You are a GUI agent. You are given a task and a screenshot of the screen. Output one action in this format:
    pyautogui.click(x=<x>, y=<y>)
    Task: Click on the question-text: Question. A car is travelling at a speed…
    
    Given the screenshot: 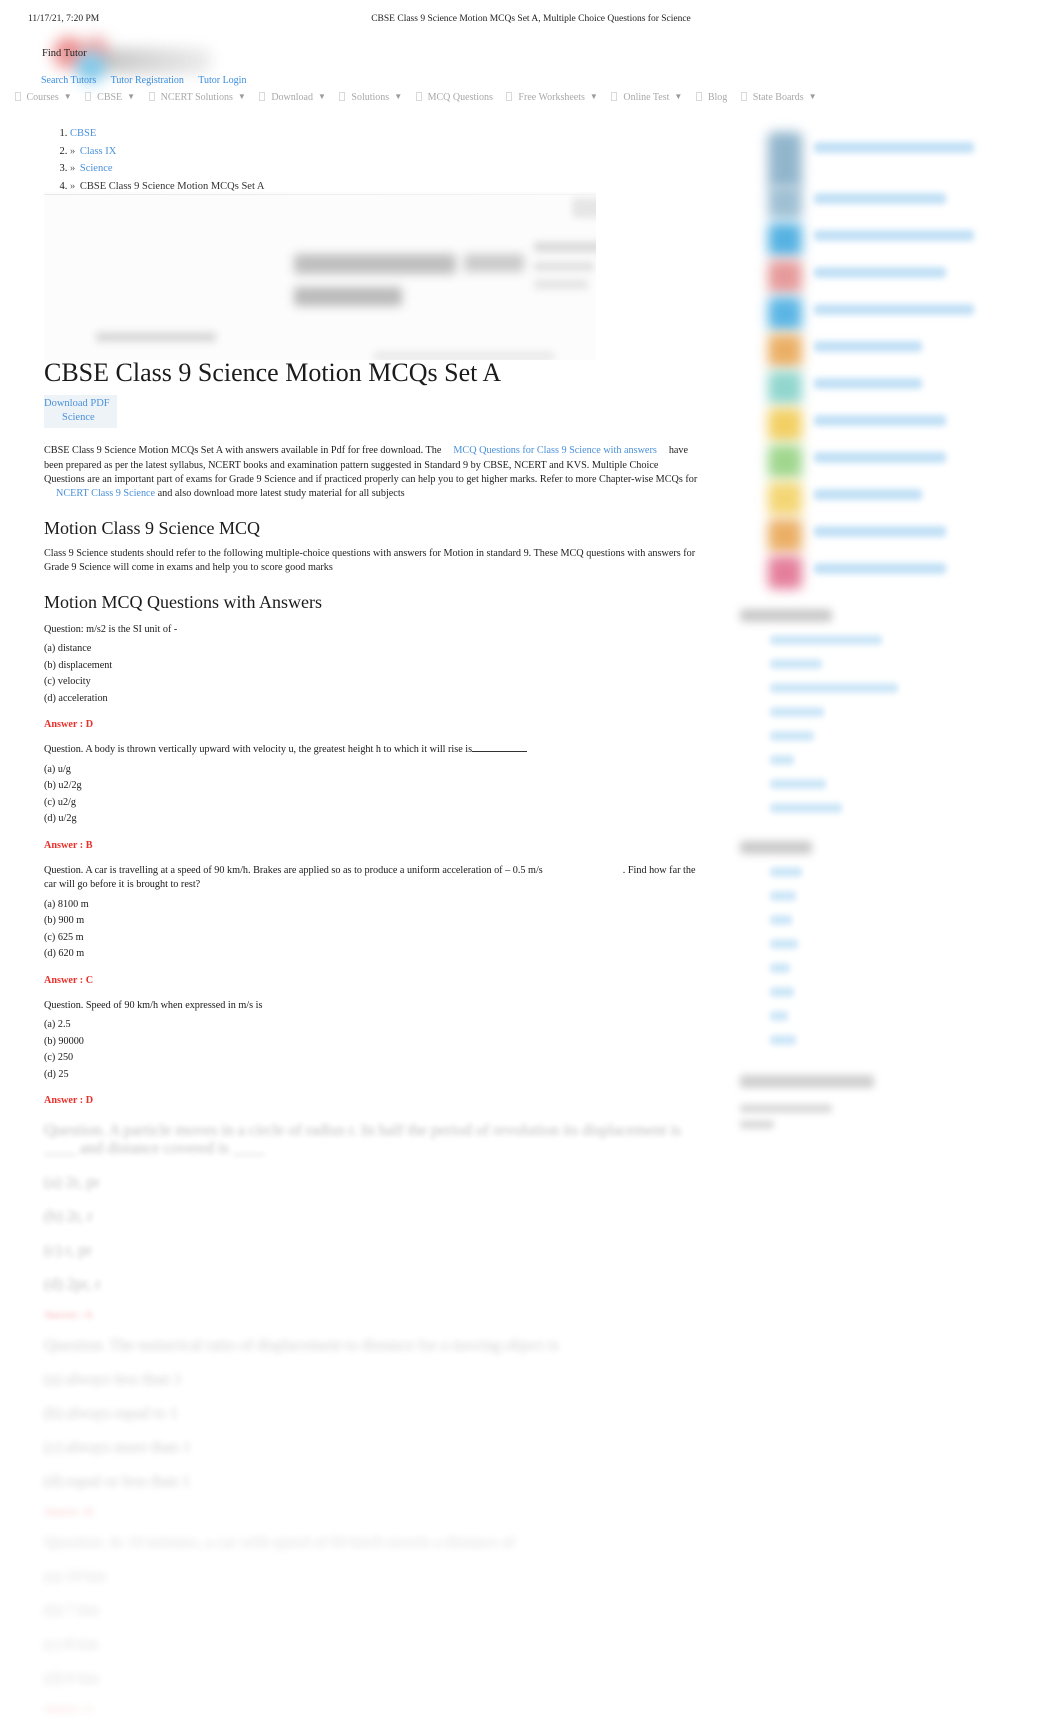 What is the action you would take?
    pyautogui.click(x=371, y=878)
    